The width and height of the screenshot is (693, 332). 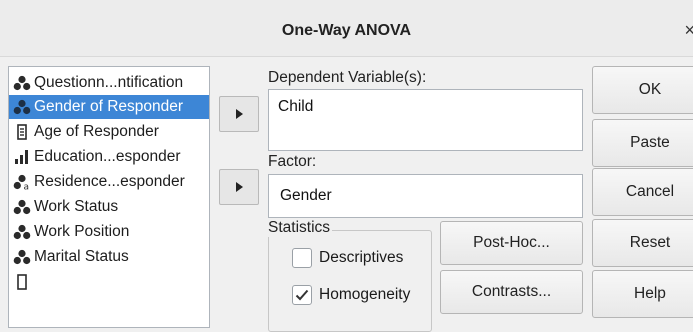 I want to click on close-icon: ×, so click(x=688, y=30).